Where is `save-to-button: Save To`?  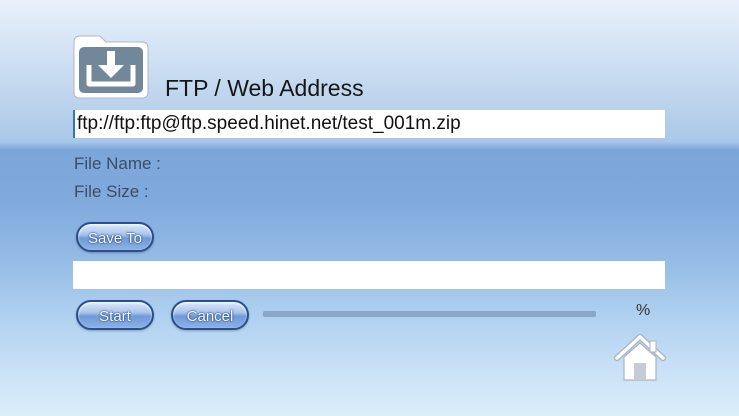
save-to-button: Save To is located at coordinates (115, 237).